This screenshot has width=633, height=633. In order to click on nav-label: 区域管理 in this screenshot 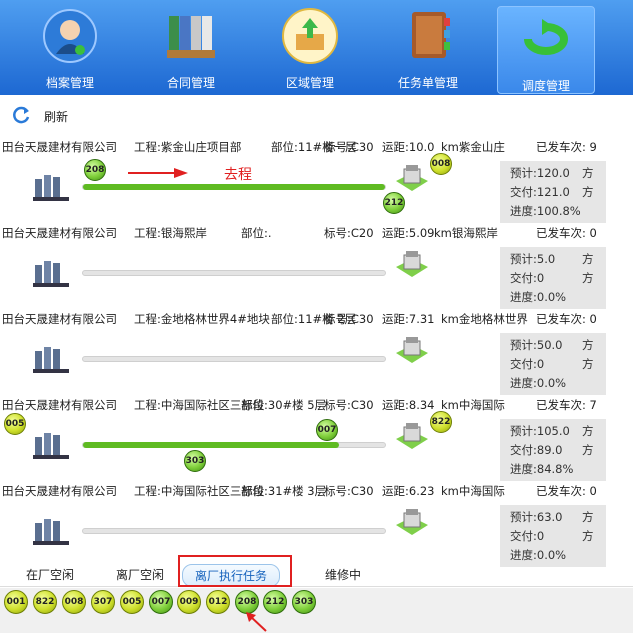, I will do `click(309, 83)`.